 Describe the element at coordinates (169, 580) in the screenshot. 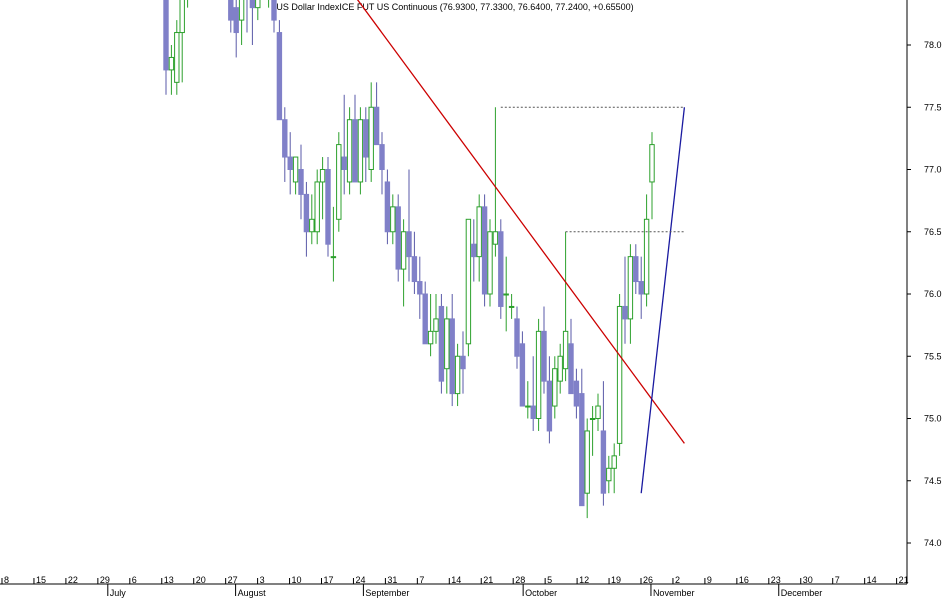

I see `x-day-label: 13` at that location.